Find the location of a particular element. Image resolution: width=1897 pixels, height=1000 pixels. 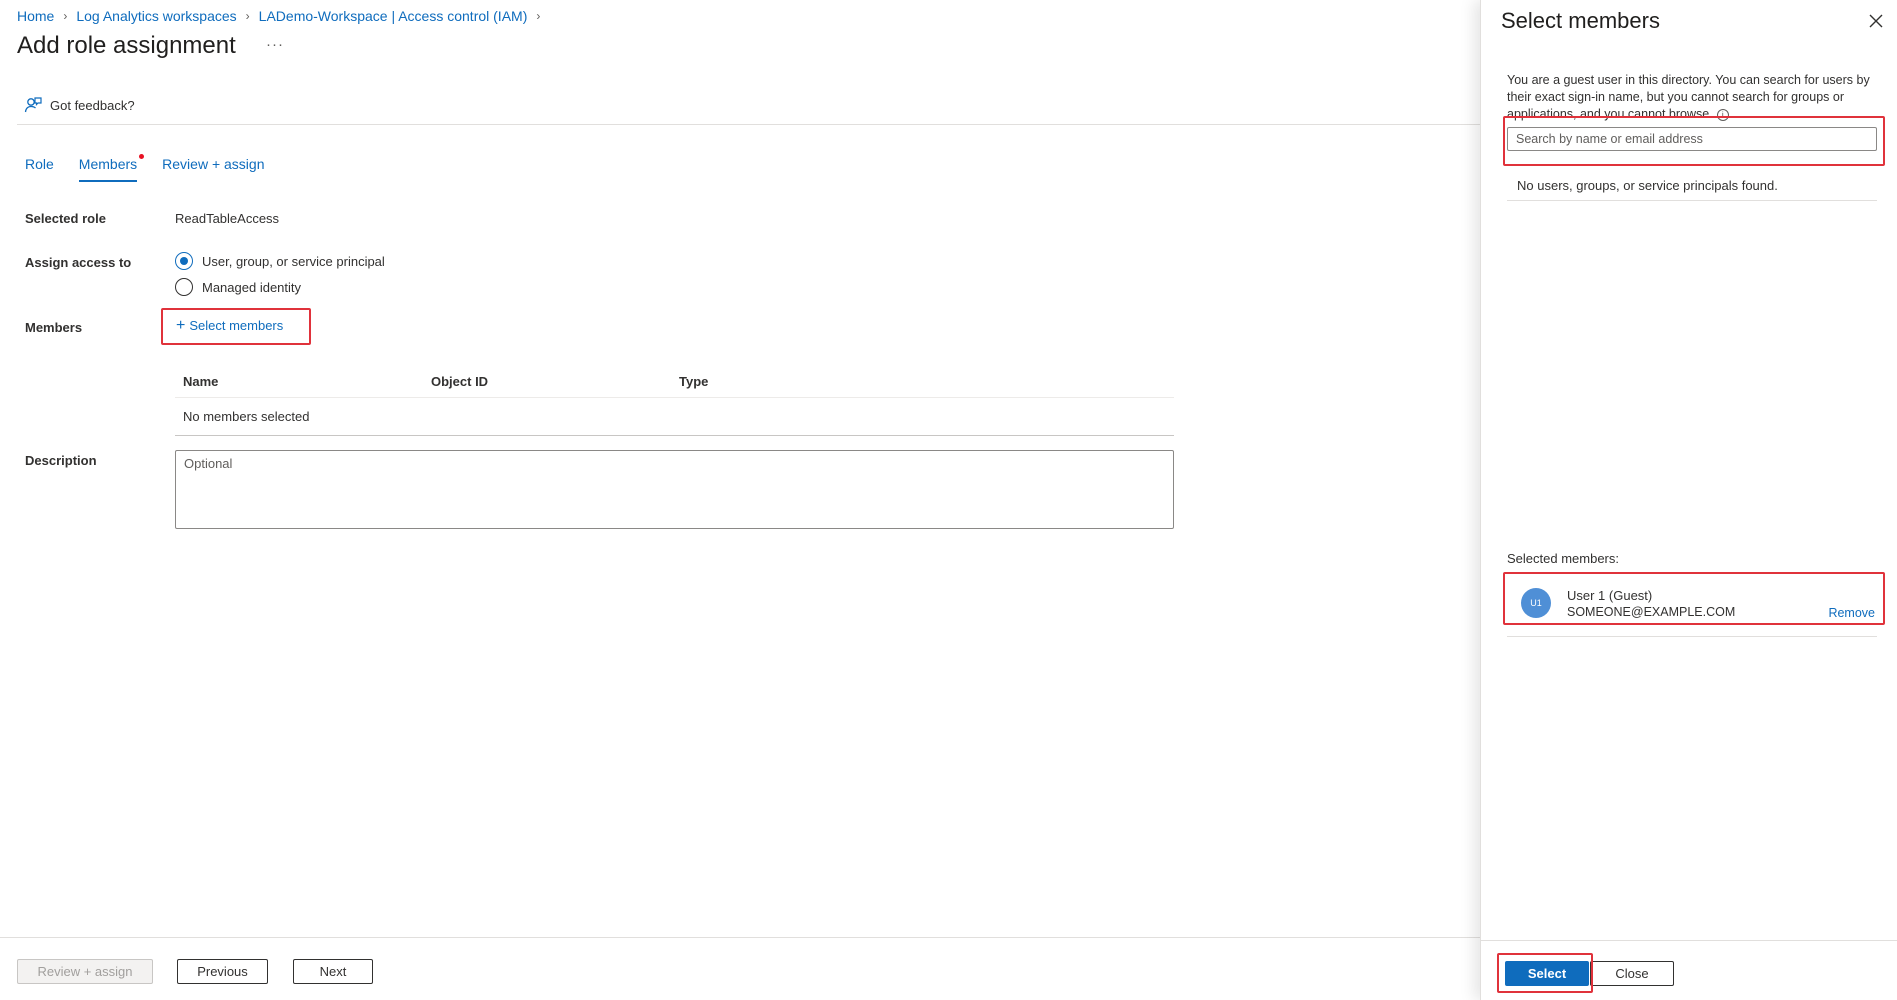

radio-user-group-sp: User, group, or service principal is located at coordinates (280, 261).